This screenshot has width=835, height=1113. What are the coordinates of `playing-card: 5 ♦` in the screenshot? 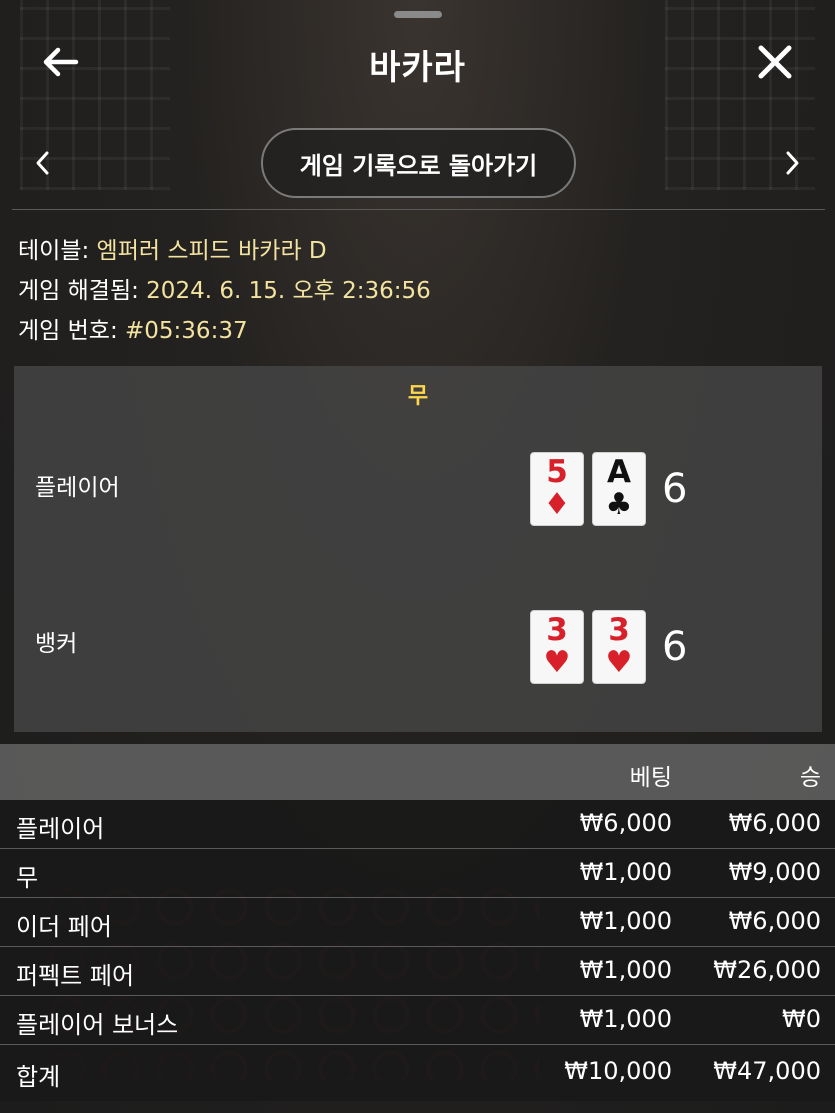 It's located at (557, 489).